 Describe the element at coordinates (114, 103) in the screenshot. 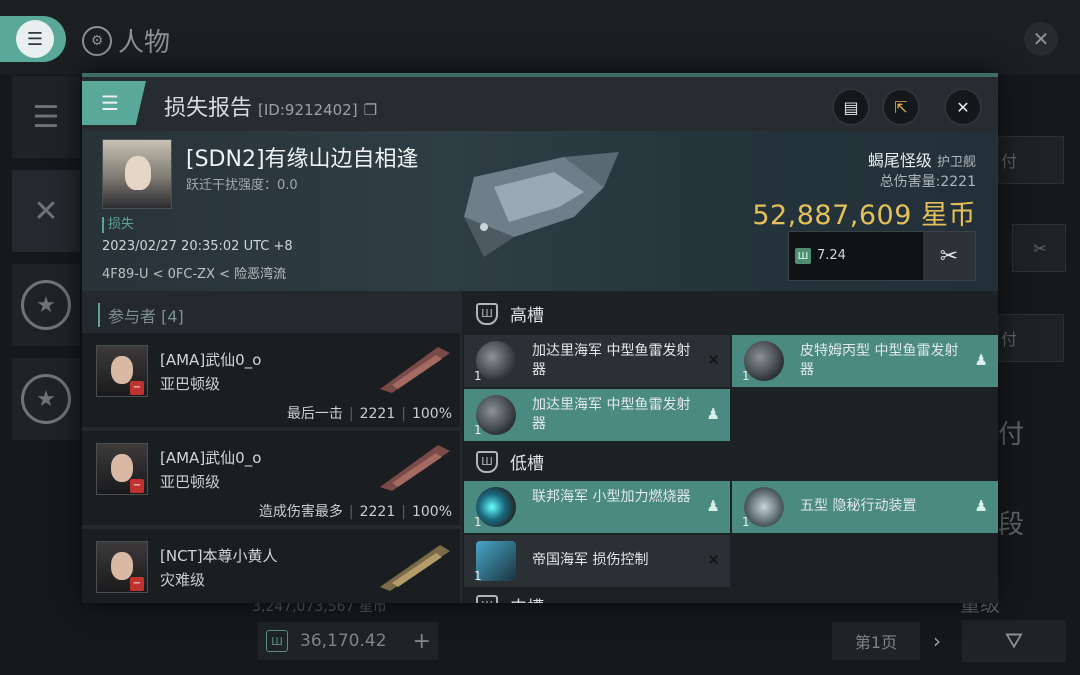

I see `dialog-menu-button: ☰` at that location.